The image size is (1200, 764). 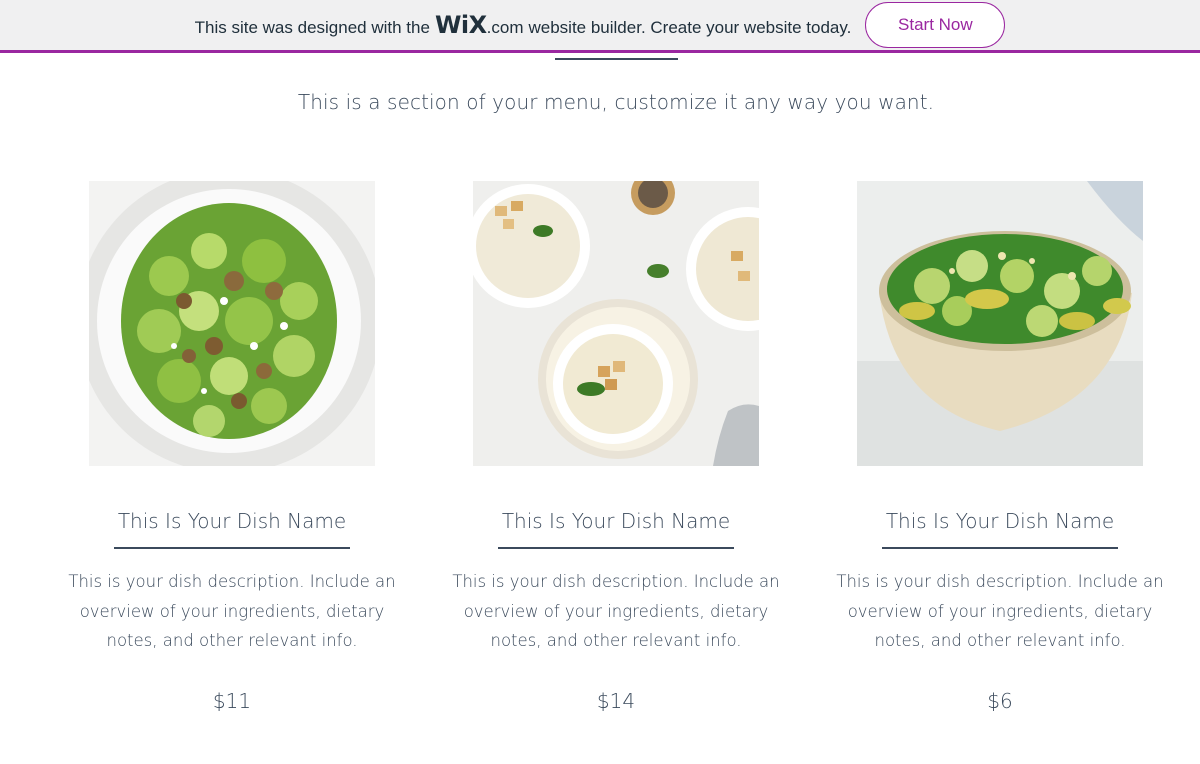 I want to click on dish-price: $6, so click(x=1000, y=700).